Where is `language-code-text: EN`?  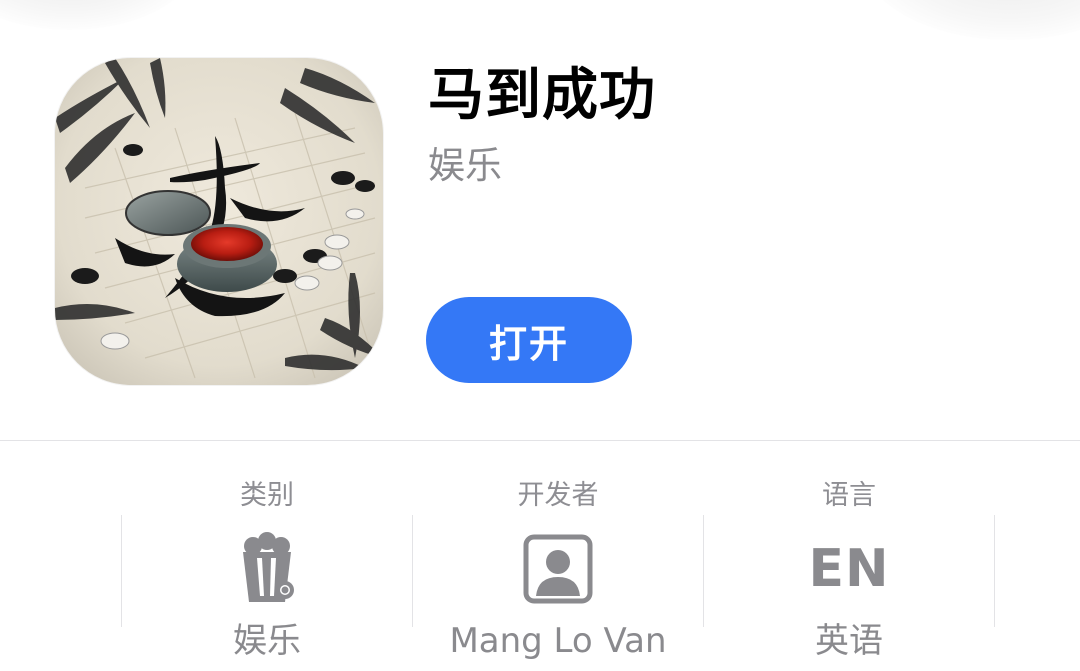
language-code-text: EN is located at coordinates (849, 569).